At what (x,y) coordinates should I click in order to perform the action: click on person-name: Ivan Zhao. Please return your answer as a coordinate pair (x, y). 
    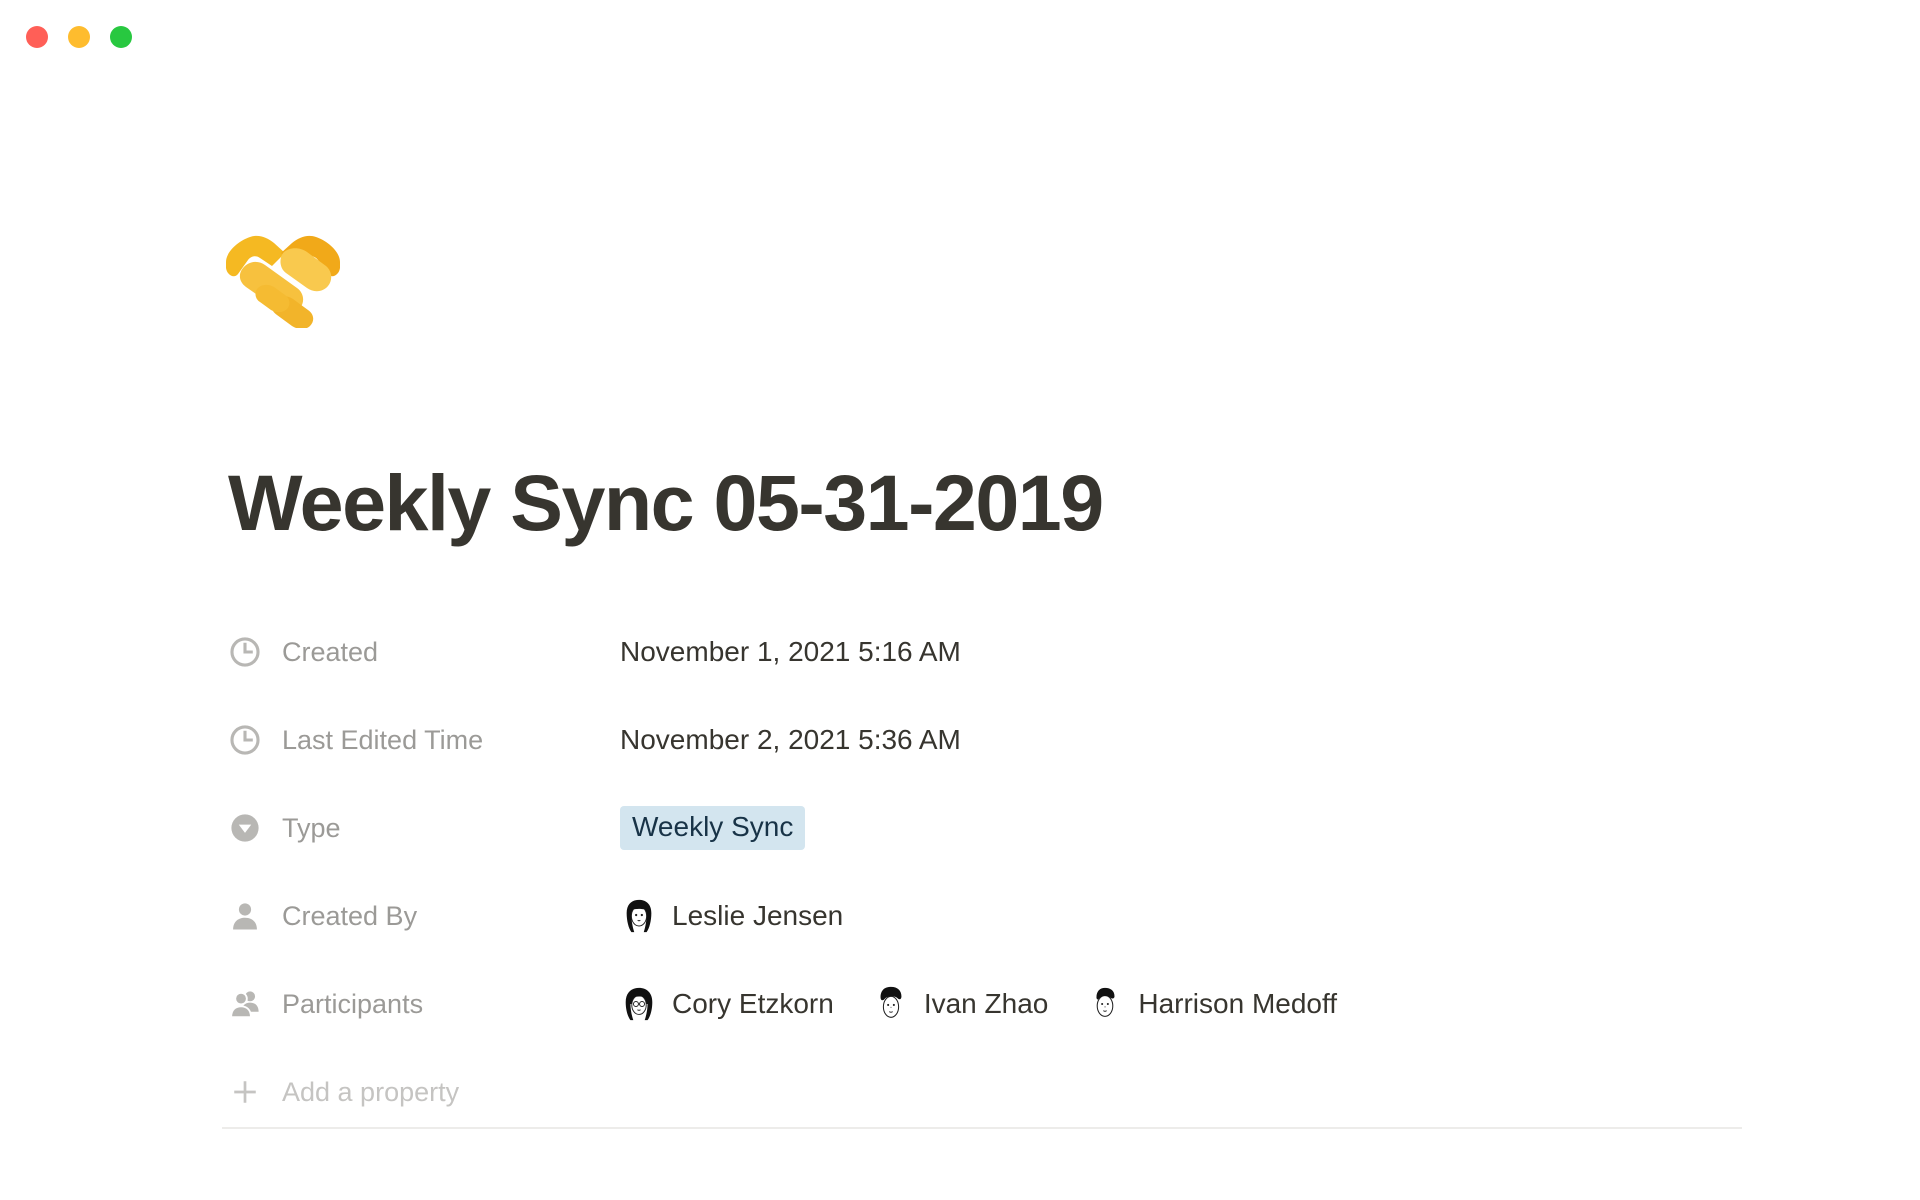
    Looking at the image, I should click on (986, 1003).